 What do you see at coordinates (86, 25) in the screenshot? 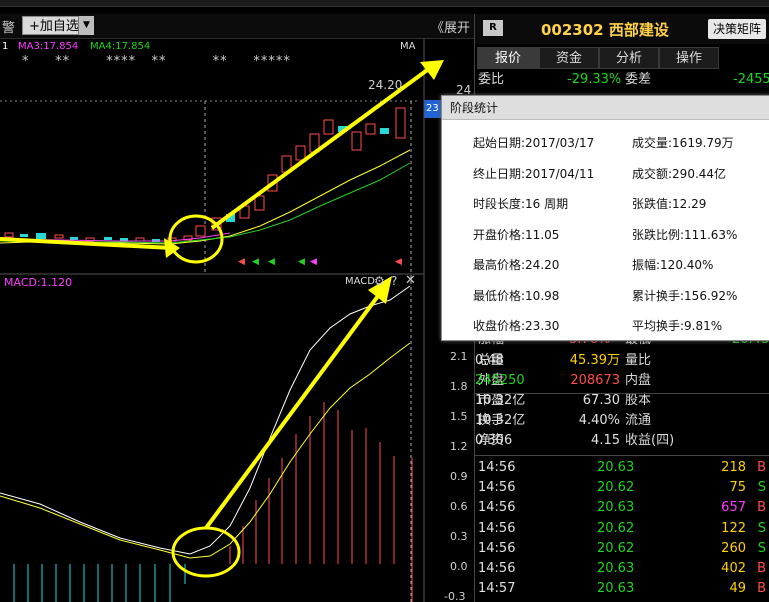
I see `chevron-down-icon: ▼` at bounding box center [86, 25].